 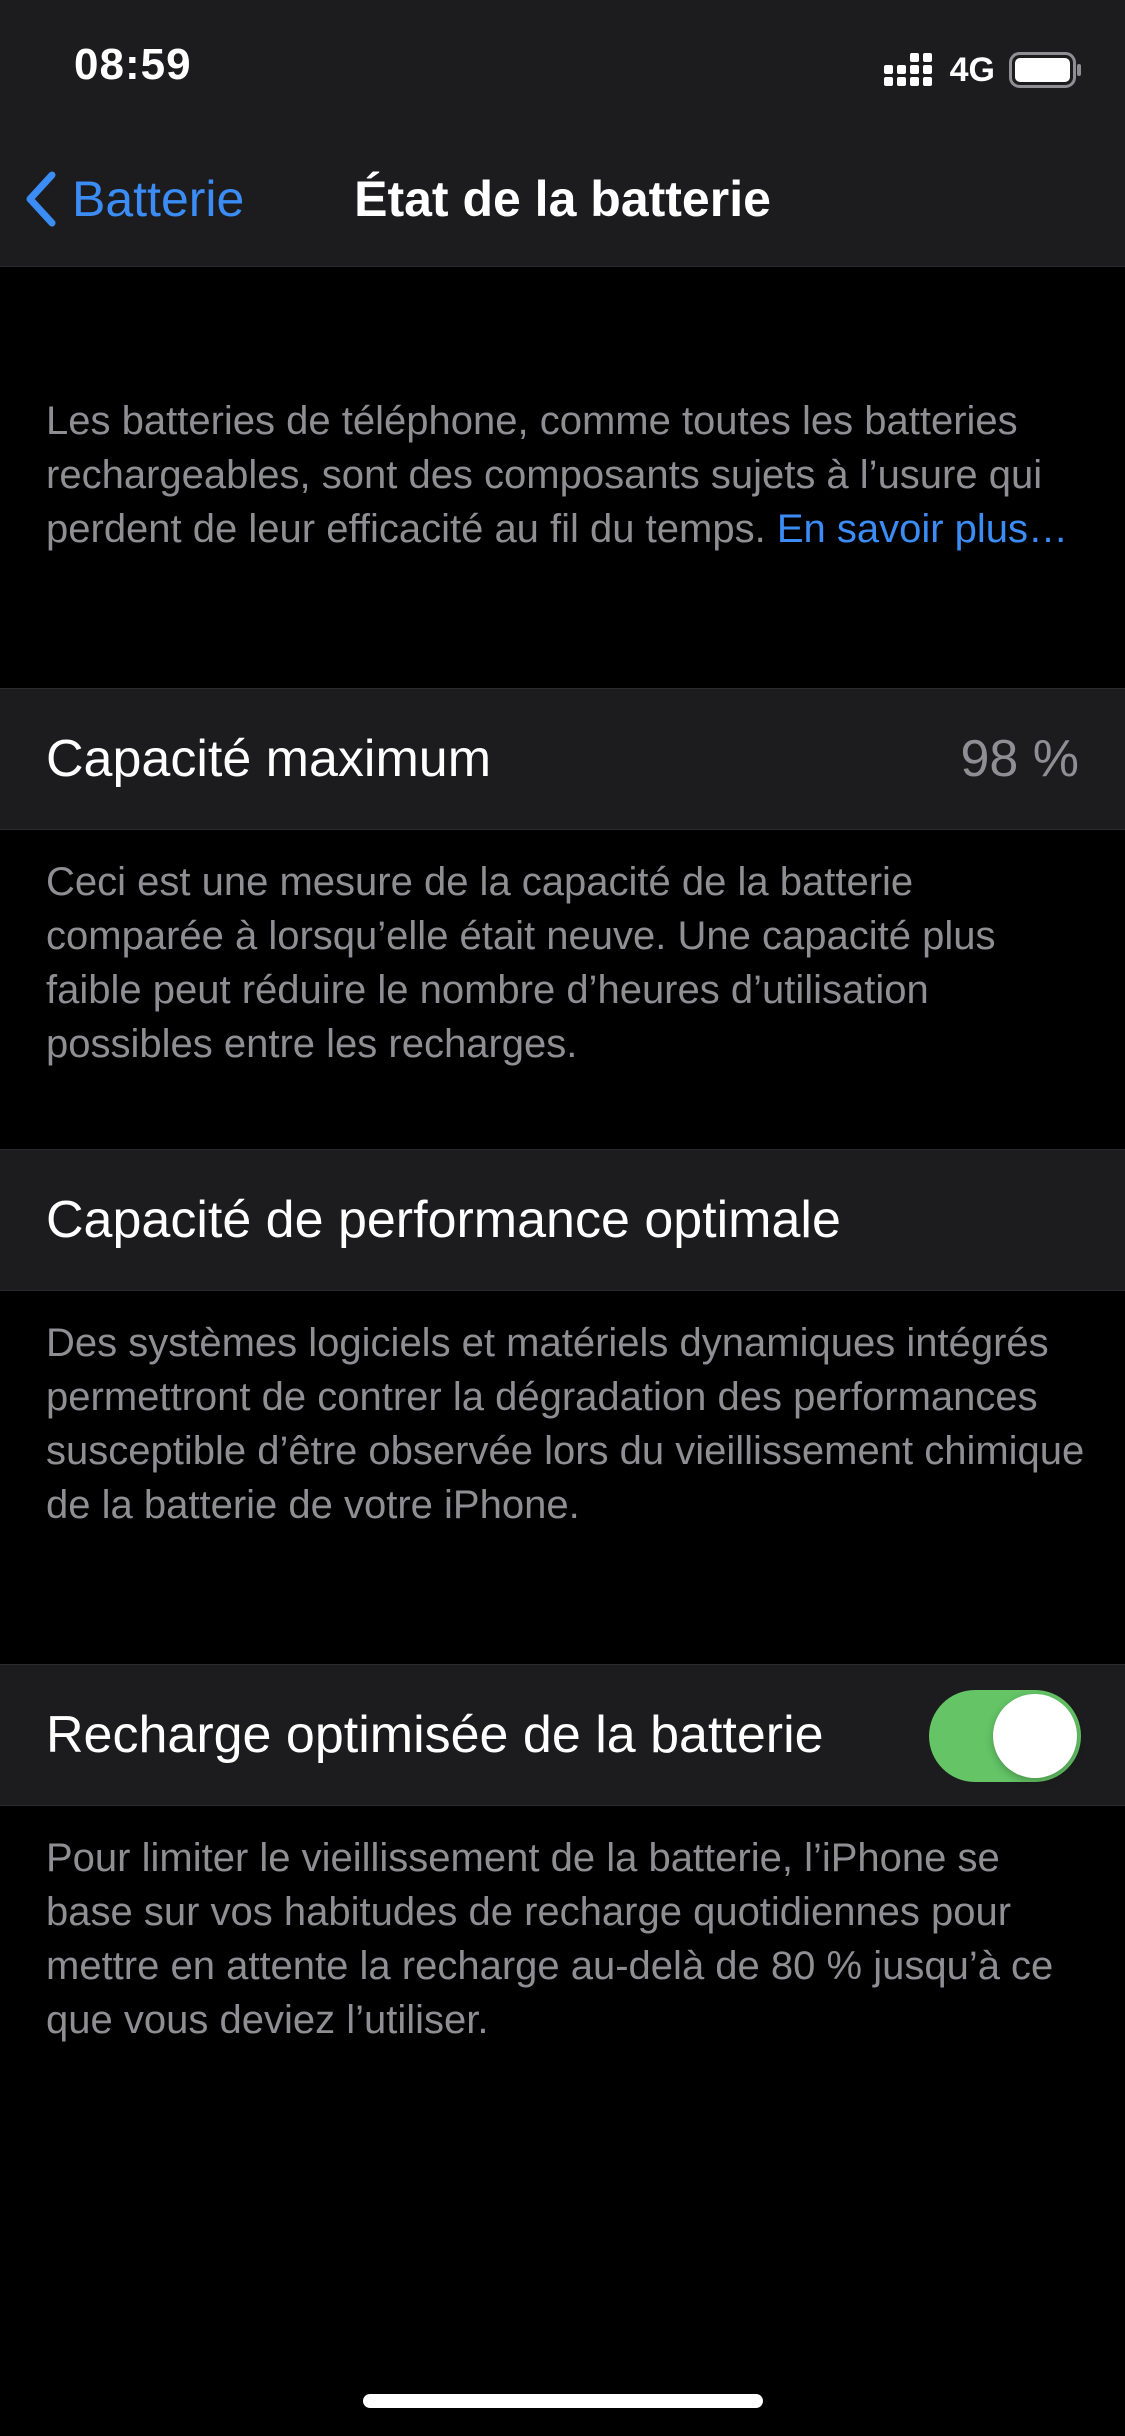 What do you see at coordinates (1035, 1736) in the screenshot?
I see `toggle-knob` at bounding box center [1035, 1736].